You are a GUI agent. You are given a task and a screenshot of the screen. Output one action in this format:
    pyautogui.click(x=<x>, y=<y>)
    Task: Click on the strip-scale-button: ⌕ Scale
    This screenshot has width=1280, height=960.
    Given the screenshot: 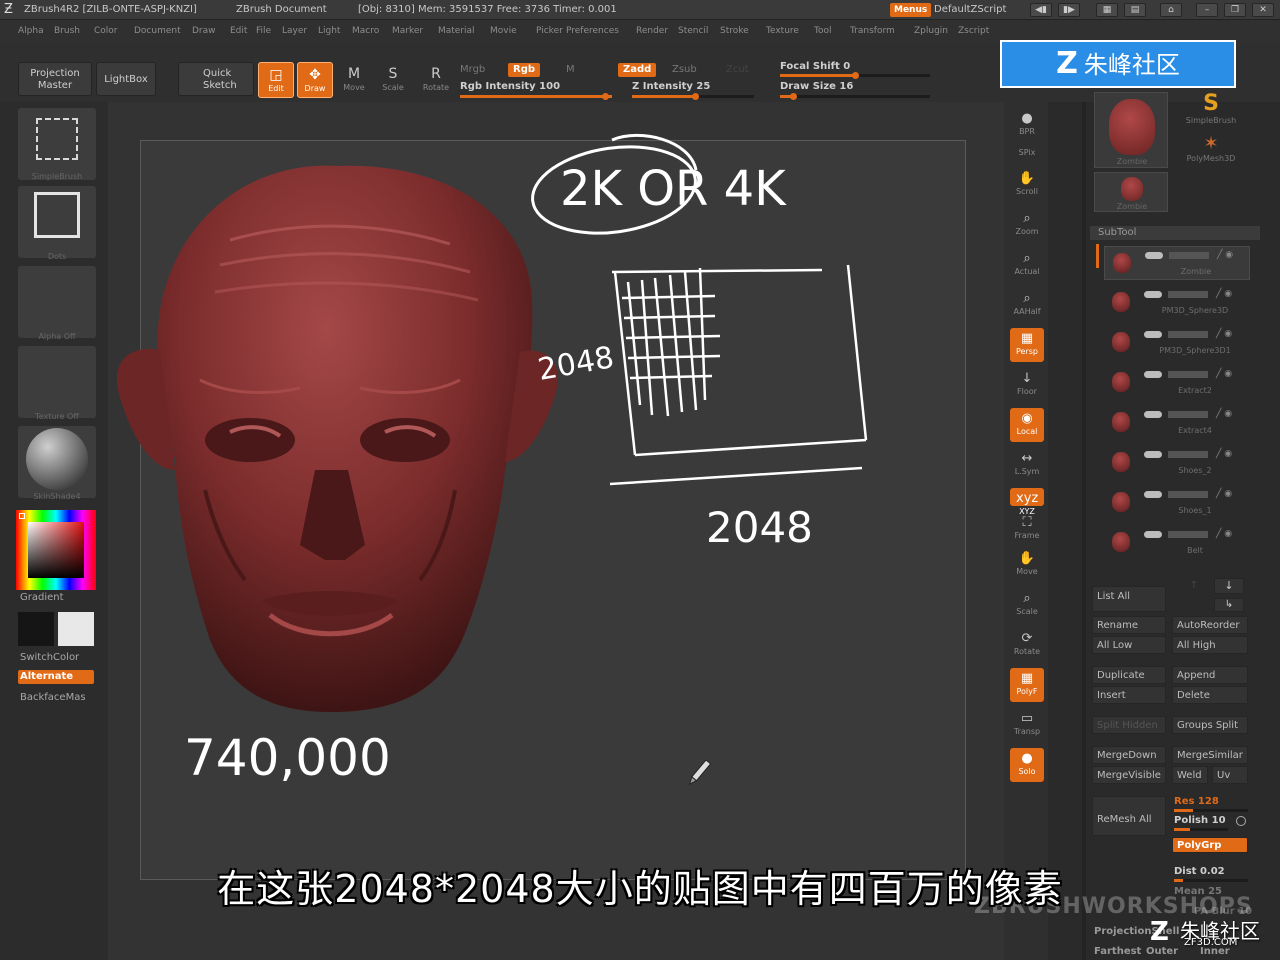 What is the action you would take?
    pyautogui.click(x=1027, y=605)
    